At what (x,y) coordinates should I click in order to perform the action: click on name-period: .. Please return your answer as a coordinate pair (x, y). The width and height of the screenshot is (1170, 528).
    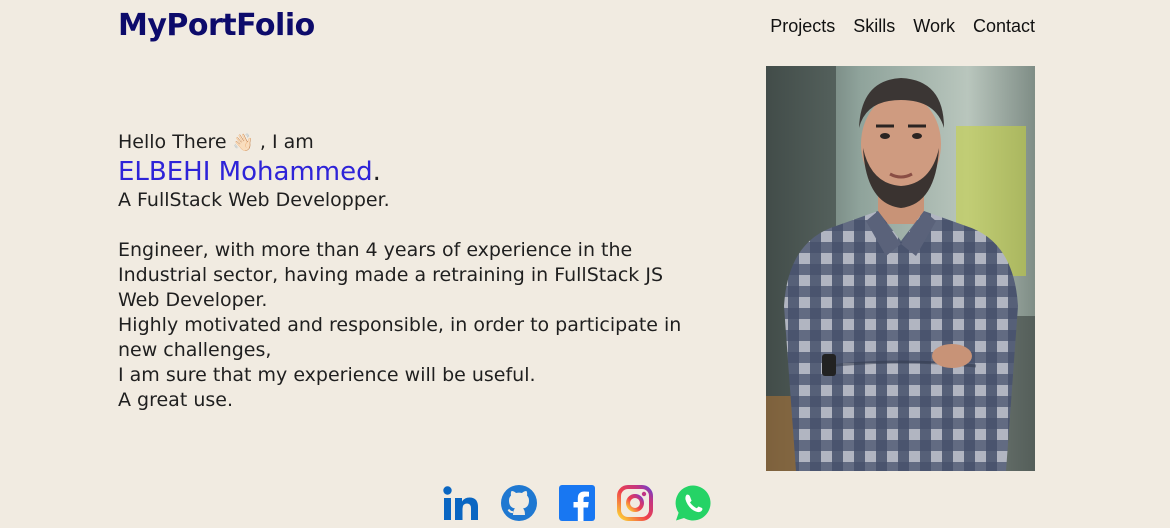
    Looking at the image, I should click on (376, 172).